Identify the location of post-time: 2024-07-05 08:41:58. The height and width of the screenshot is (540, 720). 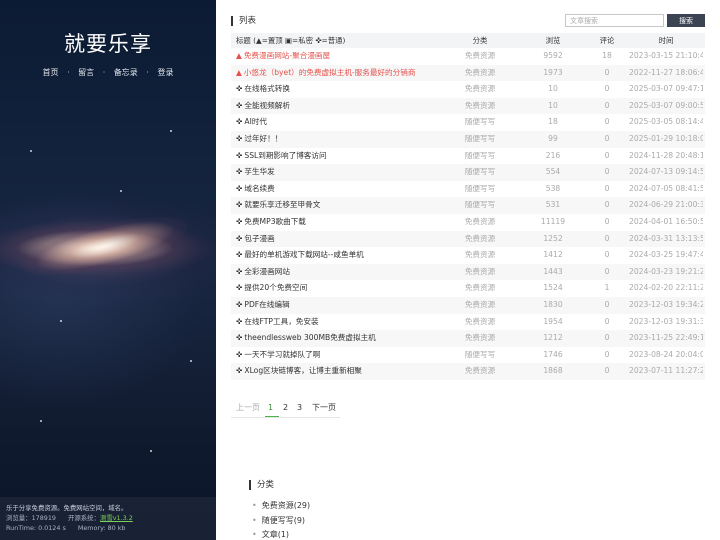
(666, 188).